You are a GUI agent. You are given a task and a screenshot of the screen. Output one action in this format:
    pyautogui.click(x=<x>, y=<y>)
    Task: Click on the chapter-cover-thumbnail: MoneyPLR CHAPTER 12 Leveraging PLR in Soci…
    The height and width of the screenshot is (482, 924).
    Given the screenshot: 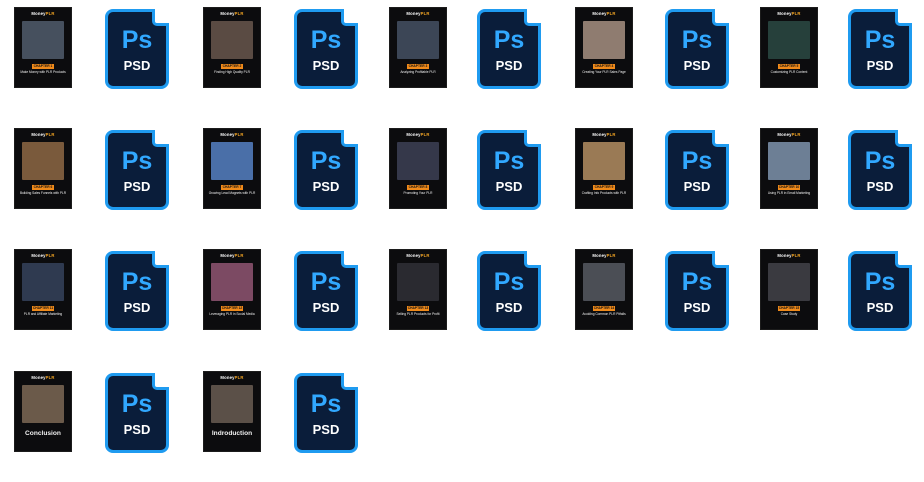 What is the action you would take?
    pyautogui.click(x=232, y=289)
    